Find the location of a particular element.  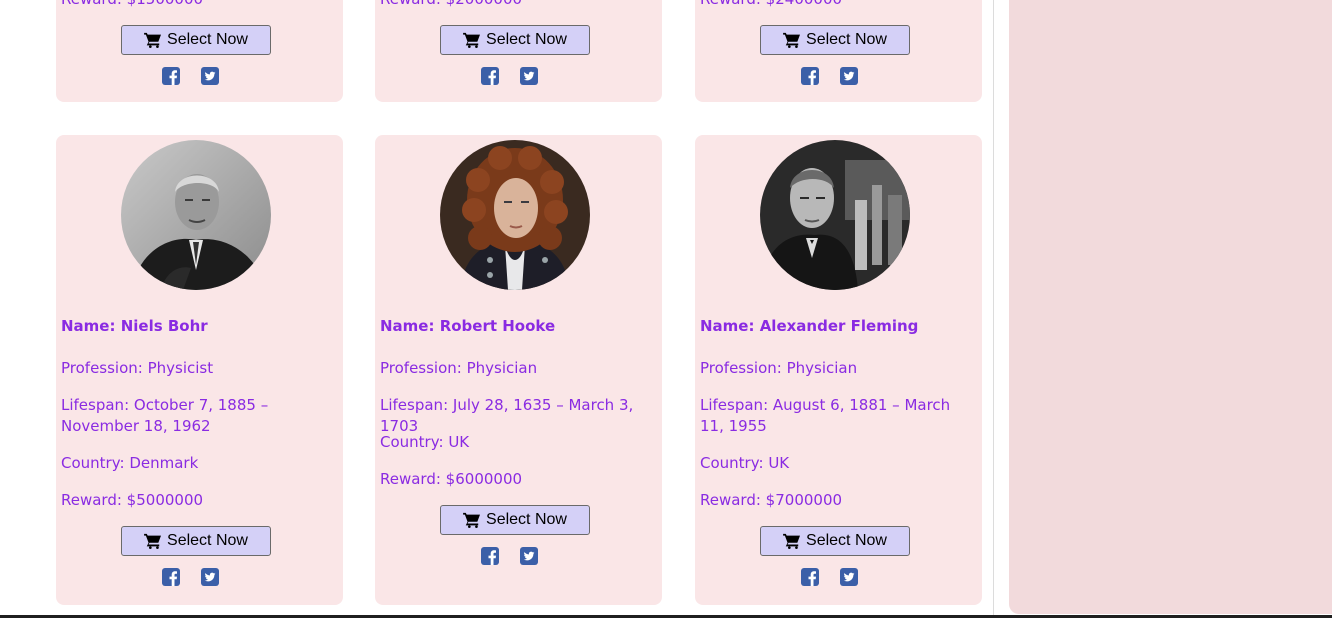

scientist-name: Name: Alexander Fleming is located at coordinates (809, 326).